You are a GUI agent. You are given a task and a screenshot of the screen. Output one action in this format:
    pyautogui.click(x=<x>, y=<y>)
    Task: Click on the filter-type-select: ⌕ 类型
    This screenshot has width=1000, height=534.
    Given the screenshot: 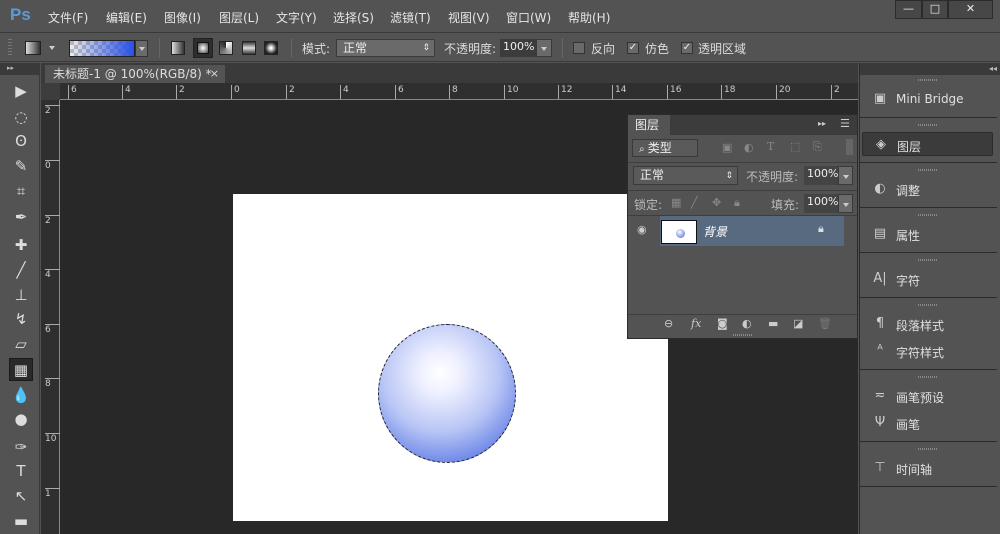 What is the action you would take?
    pyautogui.click(x=665, y=148)
    